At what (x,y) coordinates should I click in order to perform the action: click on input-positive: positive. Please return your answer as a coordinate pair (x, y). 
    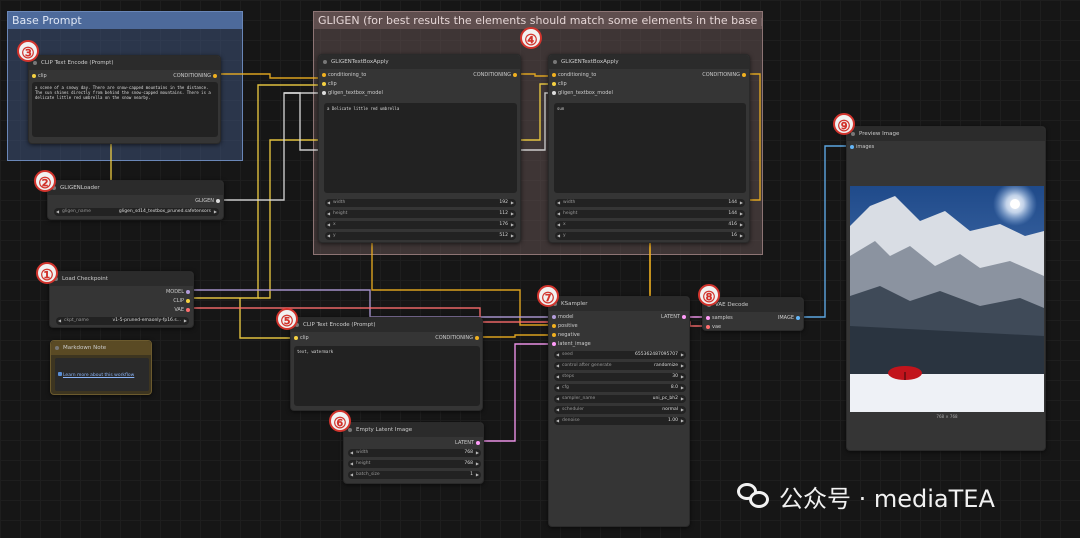
    Looking at the image, I should click on (565, 326).